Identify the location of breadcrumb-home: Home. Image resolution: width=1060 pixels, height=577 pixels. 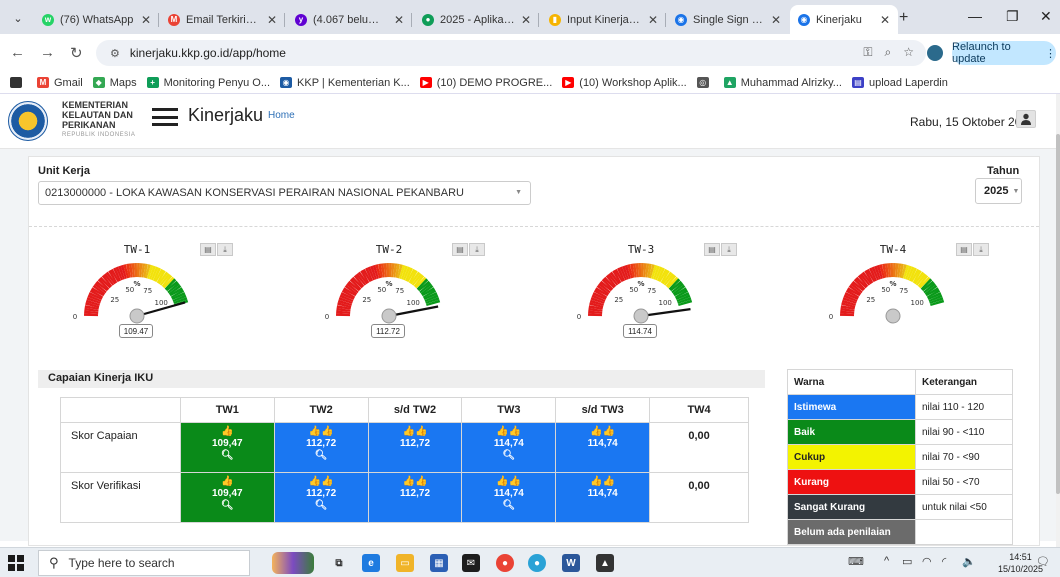
(281, 115).